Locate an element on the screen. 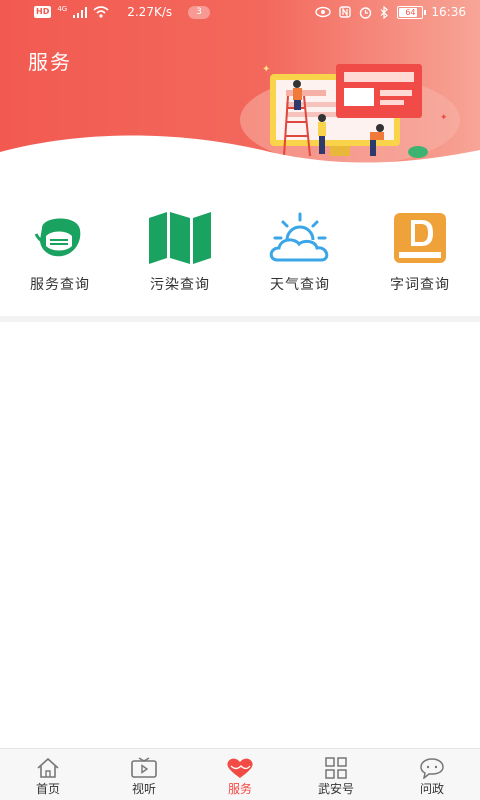  tab-label: 问政 is located at coordinates (431, 789).